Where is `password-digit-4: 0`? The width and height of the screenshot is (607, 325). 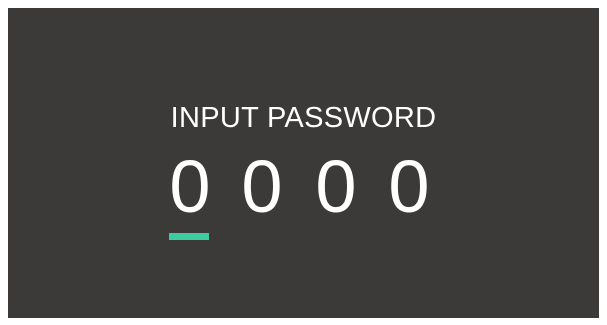 password-digit-4: 0 is located at coordinates (409, 187).